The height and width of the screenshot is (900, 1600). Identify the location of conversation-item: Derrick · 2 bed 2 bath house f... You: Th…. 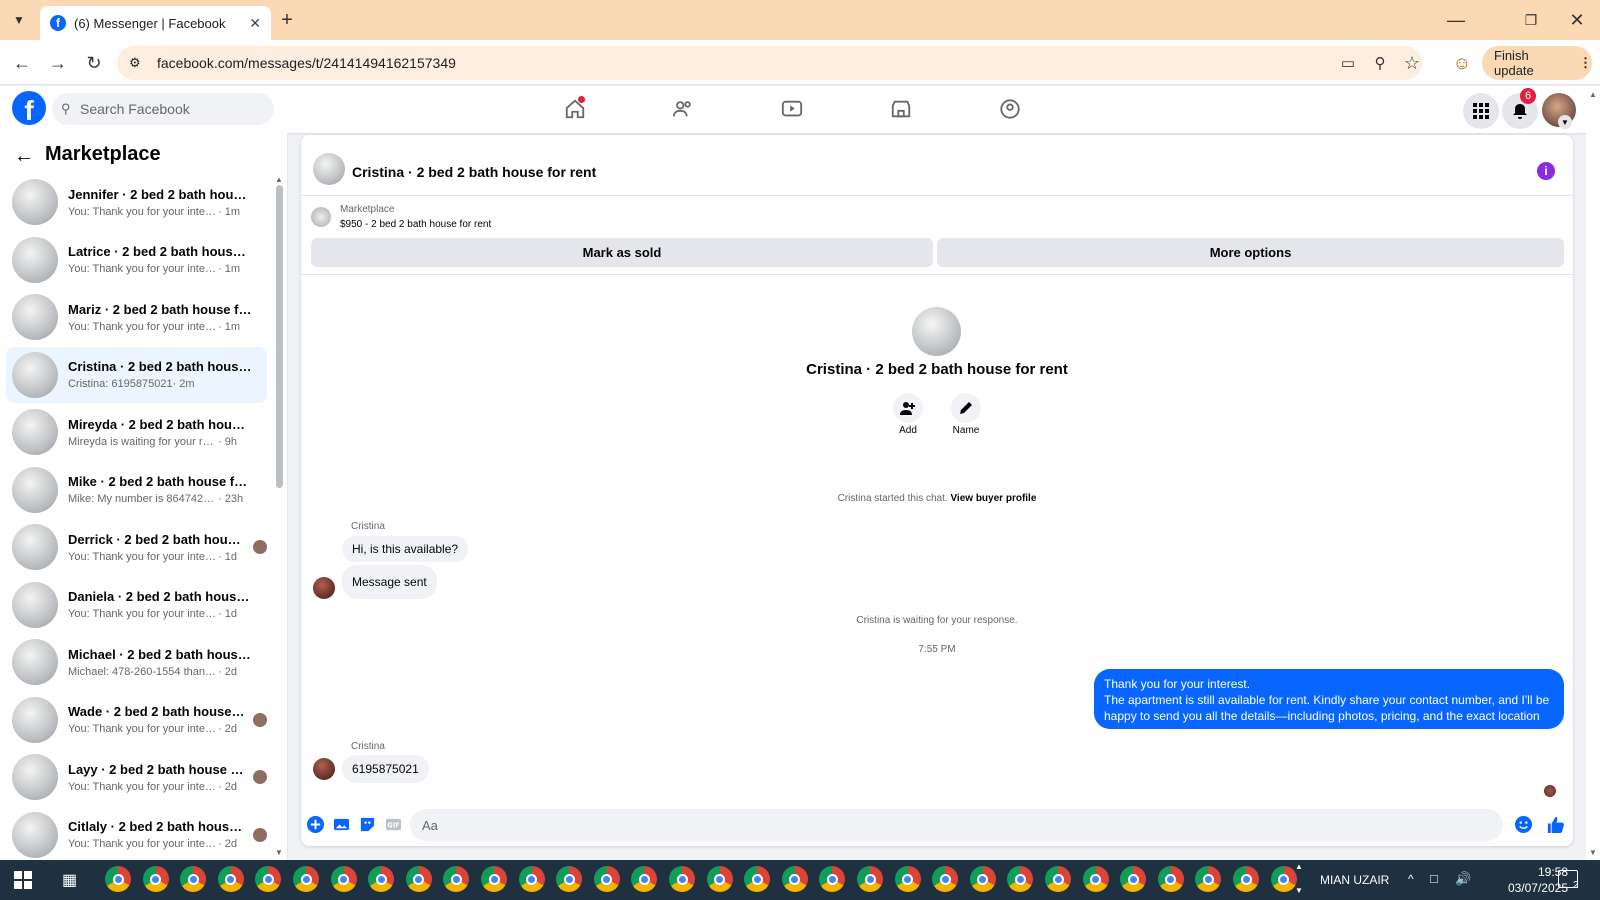
(136, 547).